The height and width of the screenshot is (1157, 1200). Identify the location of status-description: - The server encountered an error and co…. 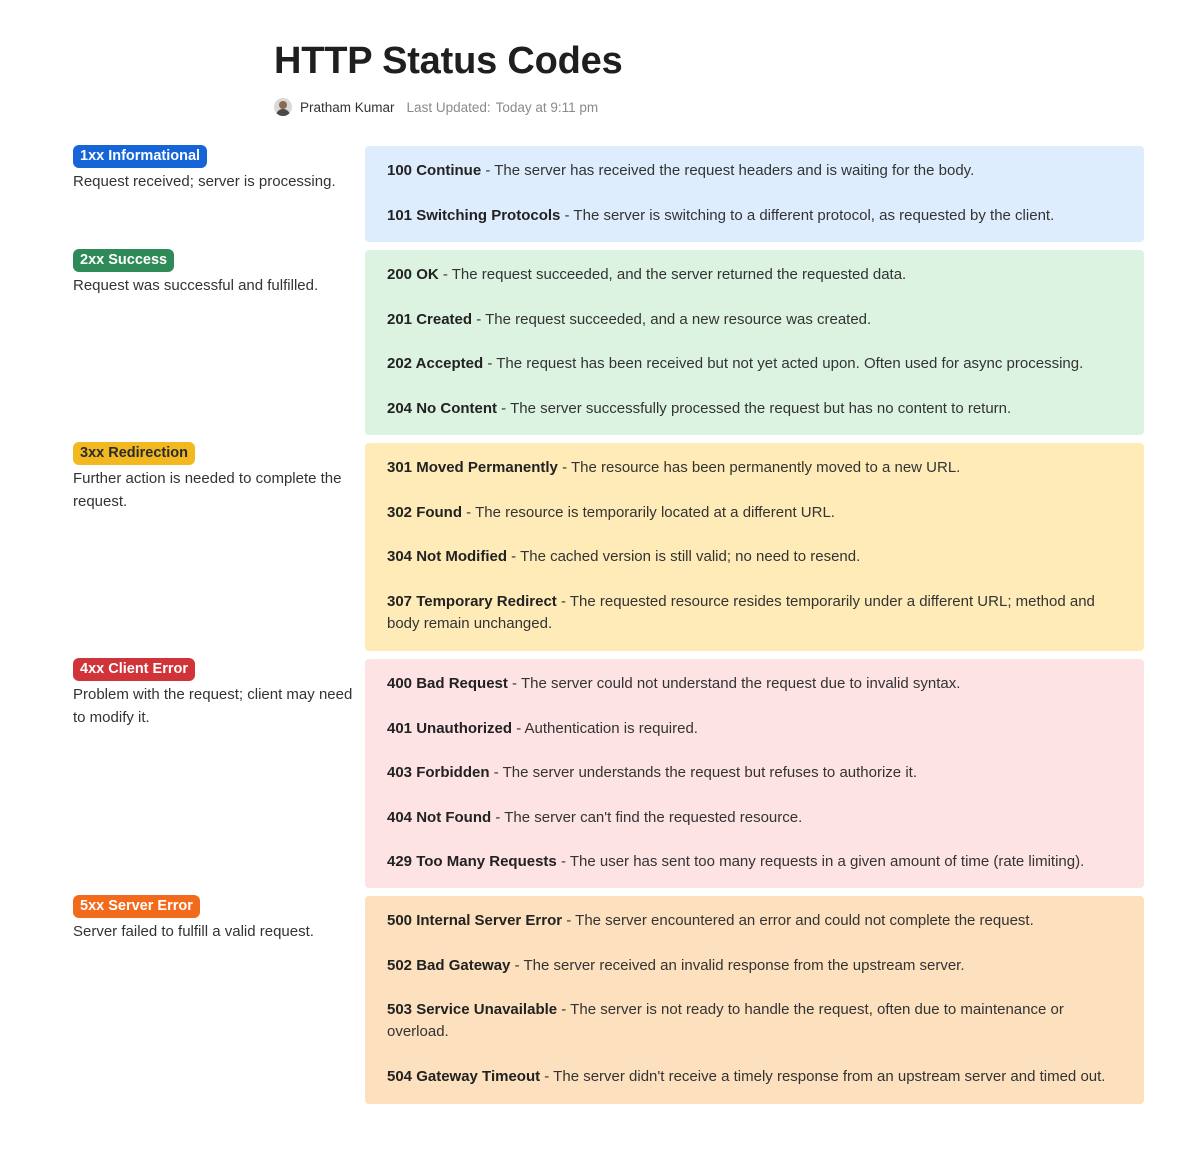
(798, 920).